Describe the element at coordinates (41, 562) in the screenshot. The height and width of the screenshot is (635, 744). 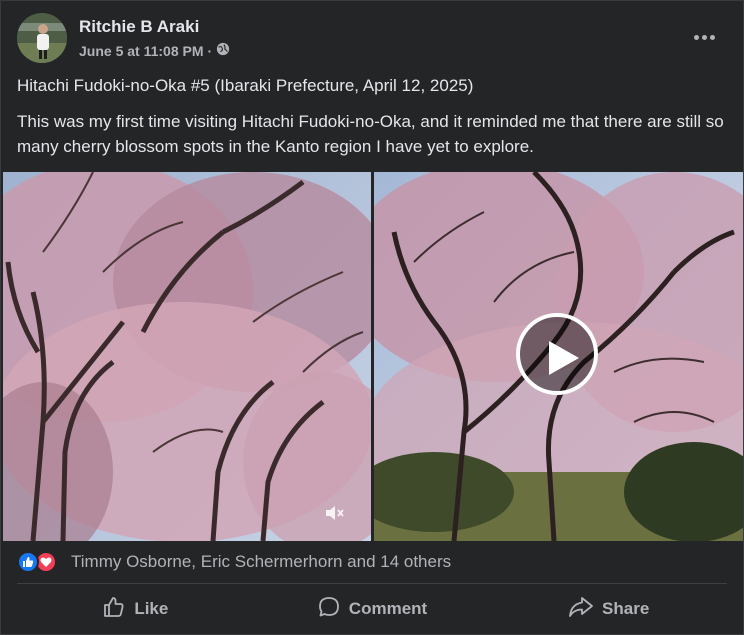
I see `reaction-icons` at that location.